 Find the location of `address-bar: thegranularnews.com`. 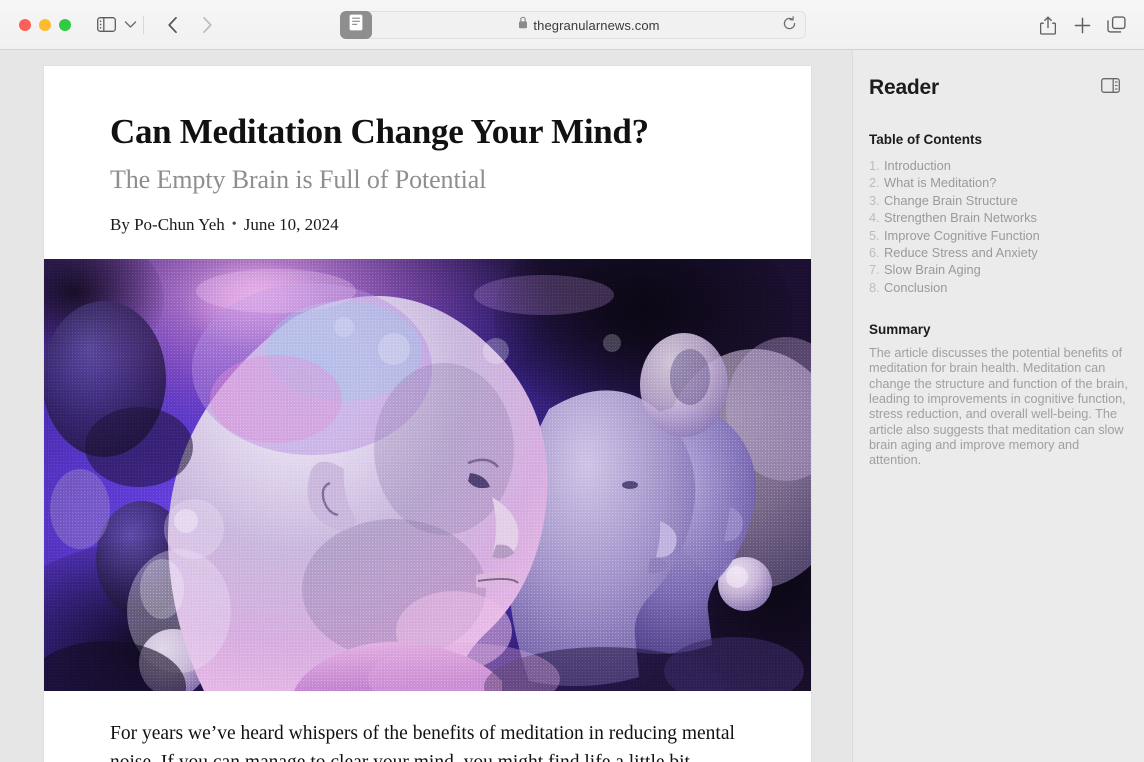

address-bar: thegranularnews.com is located at coordinates (581, 25).